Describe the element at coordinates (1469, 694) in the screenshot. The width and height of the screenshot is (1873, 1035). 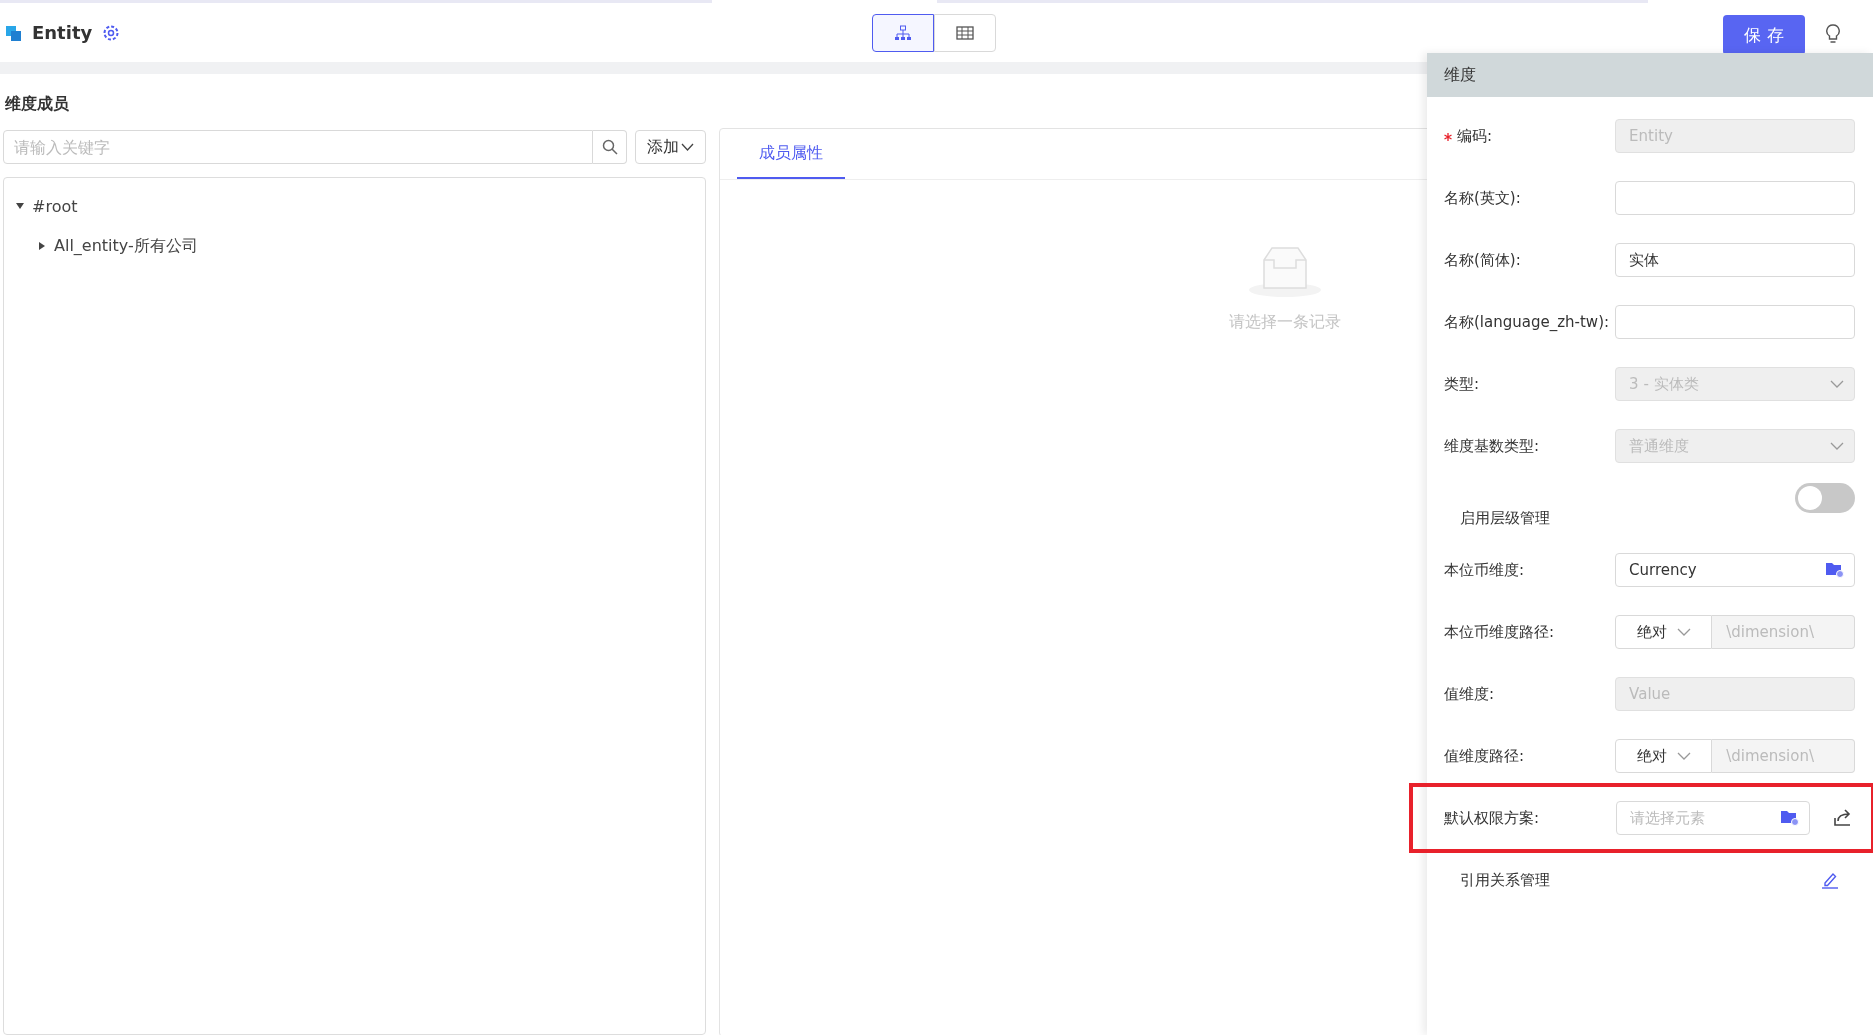
I see `field-label: 值维度:` at that location.